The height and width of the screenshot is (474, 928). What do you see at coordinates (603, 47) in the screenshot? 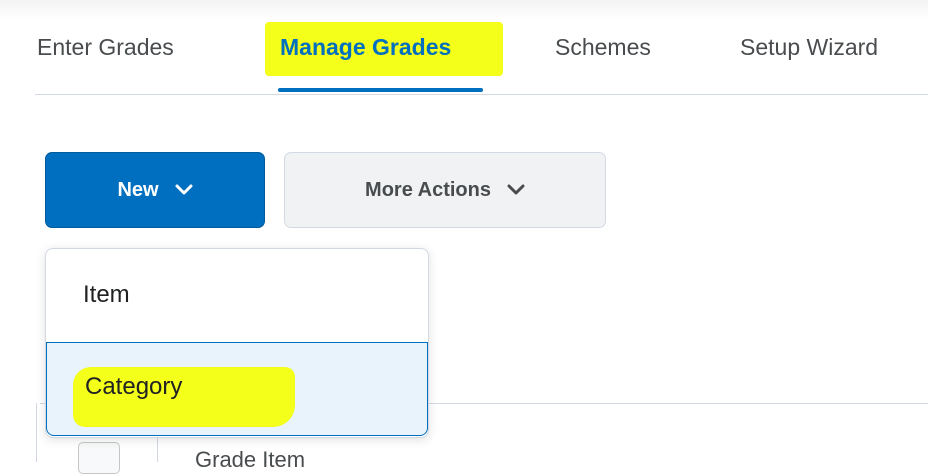
I see `tab-schemes: Schemes` at bounding box center [603, 47].